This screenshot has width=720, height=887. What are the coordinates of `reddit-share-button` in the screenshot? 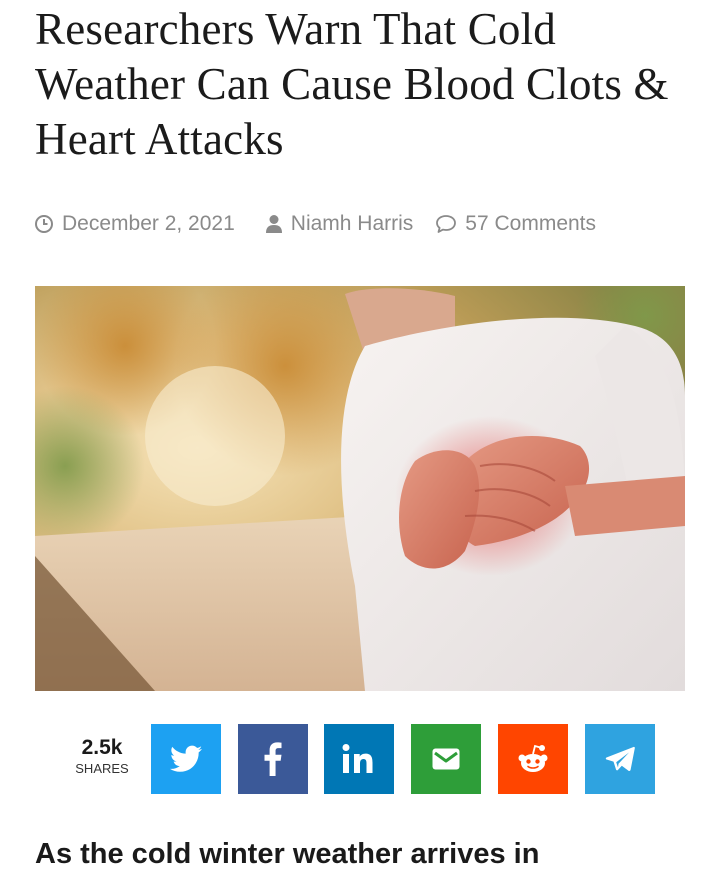 It's located at (533, 759).